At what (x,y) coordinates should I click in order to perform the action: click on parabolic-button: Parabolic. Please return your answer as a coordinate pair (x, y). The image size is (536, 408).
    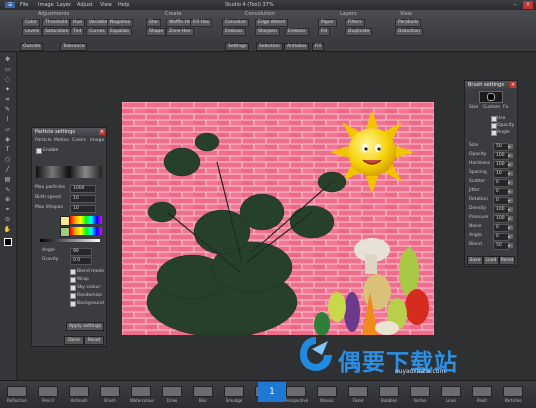
    Looking at the image, I should click on (408, 23).